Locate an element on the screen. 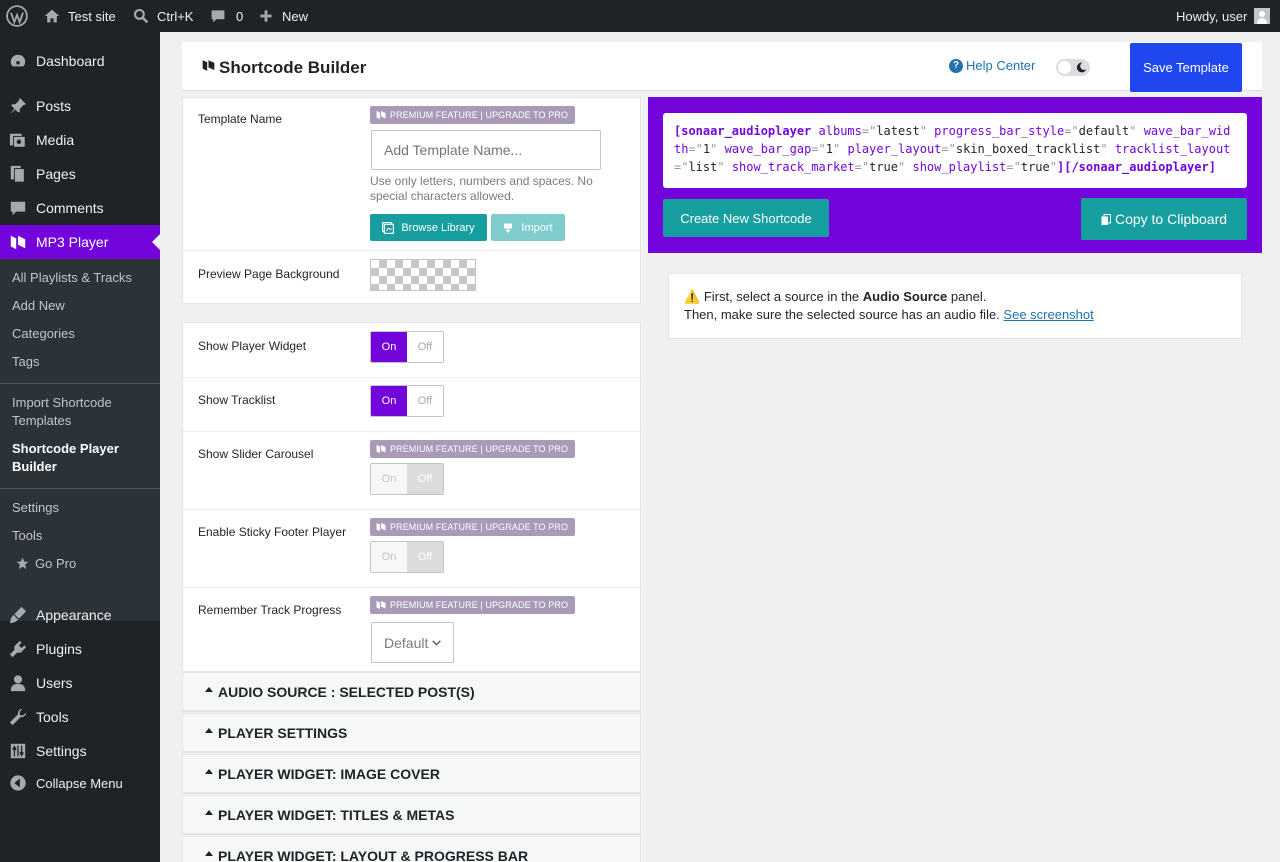 This screenshot has height=862, width=1280. shortcode-attr-value: default is located at coordinates (1104, 131).